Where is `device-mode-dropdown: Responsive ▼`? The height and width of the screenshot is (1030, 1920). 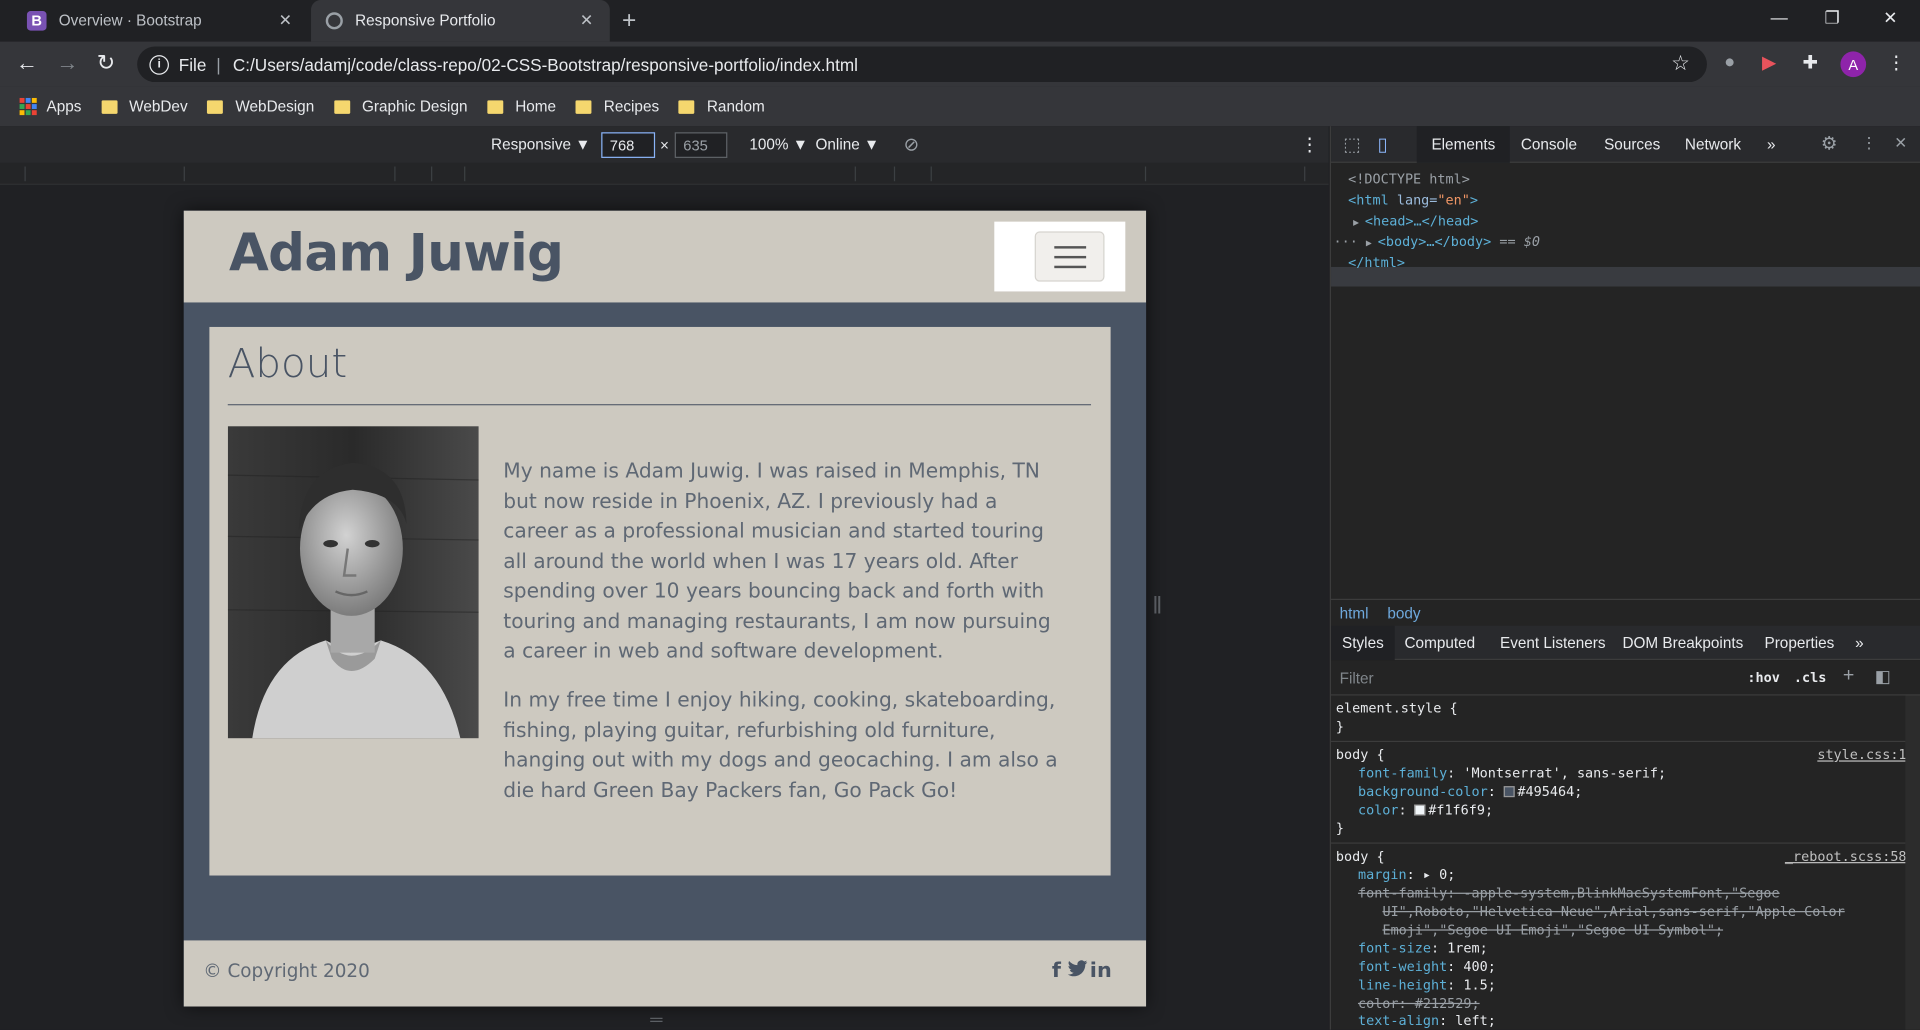 device-mode-dropdown: Responsive ▼ is located at coordinates (540, 144).